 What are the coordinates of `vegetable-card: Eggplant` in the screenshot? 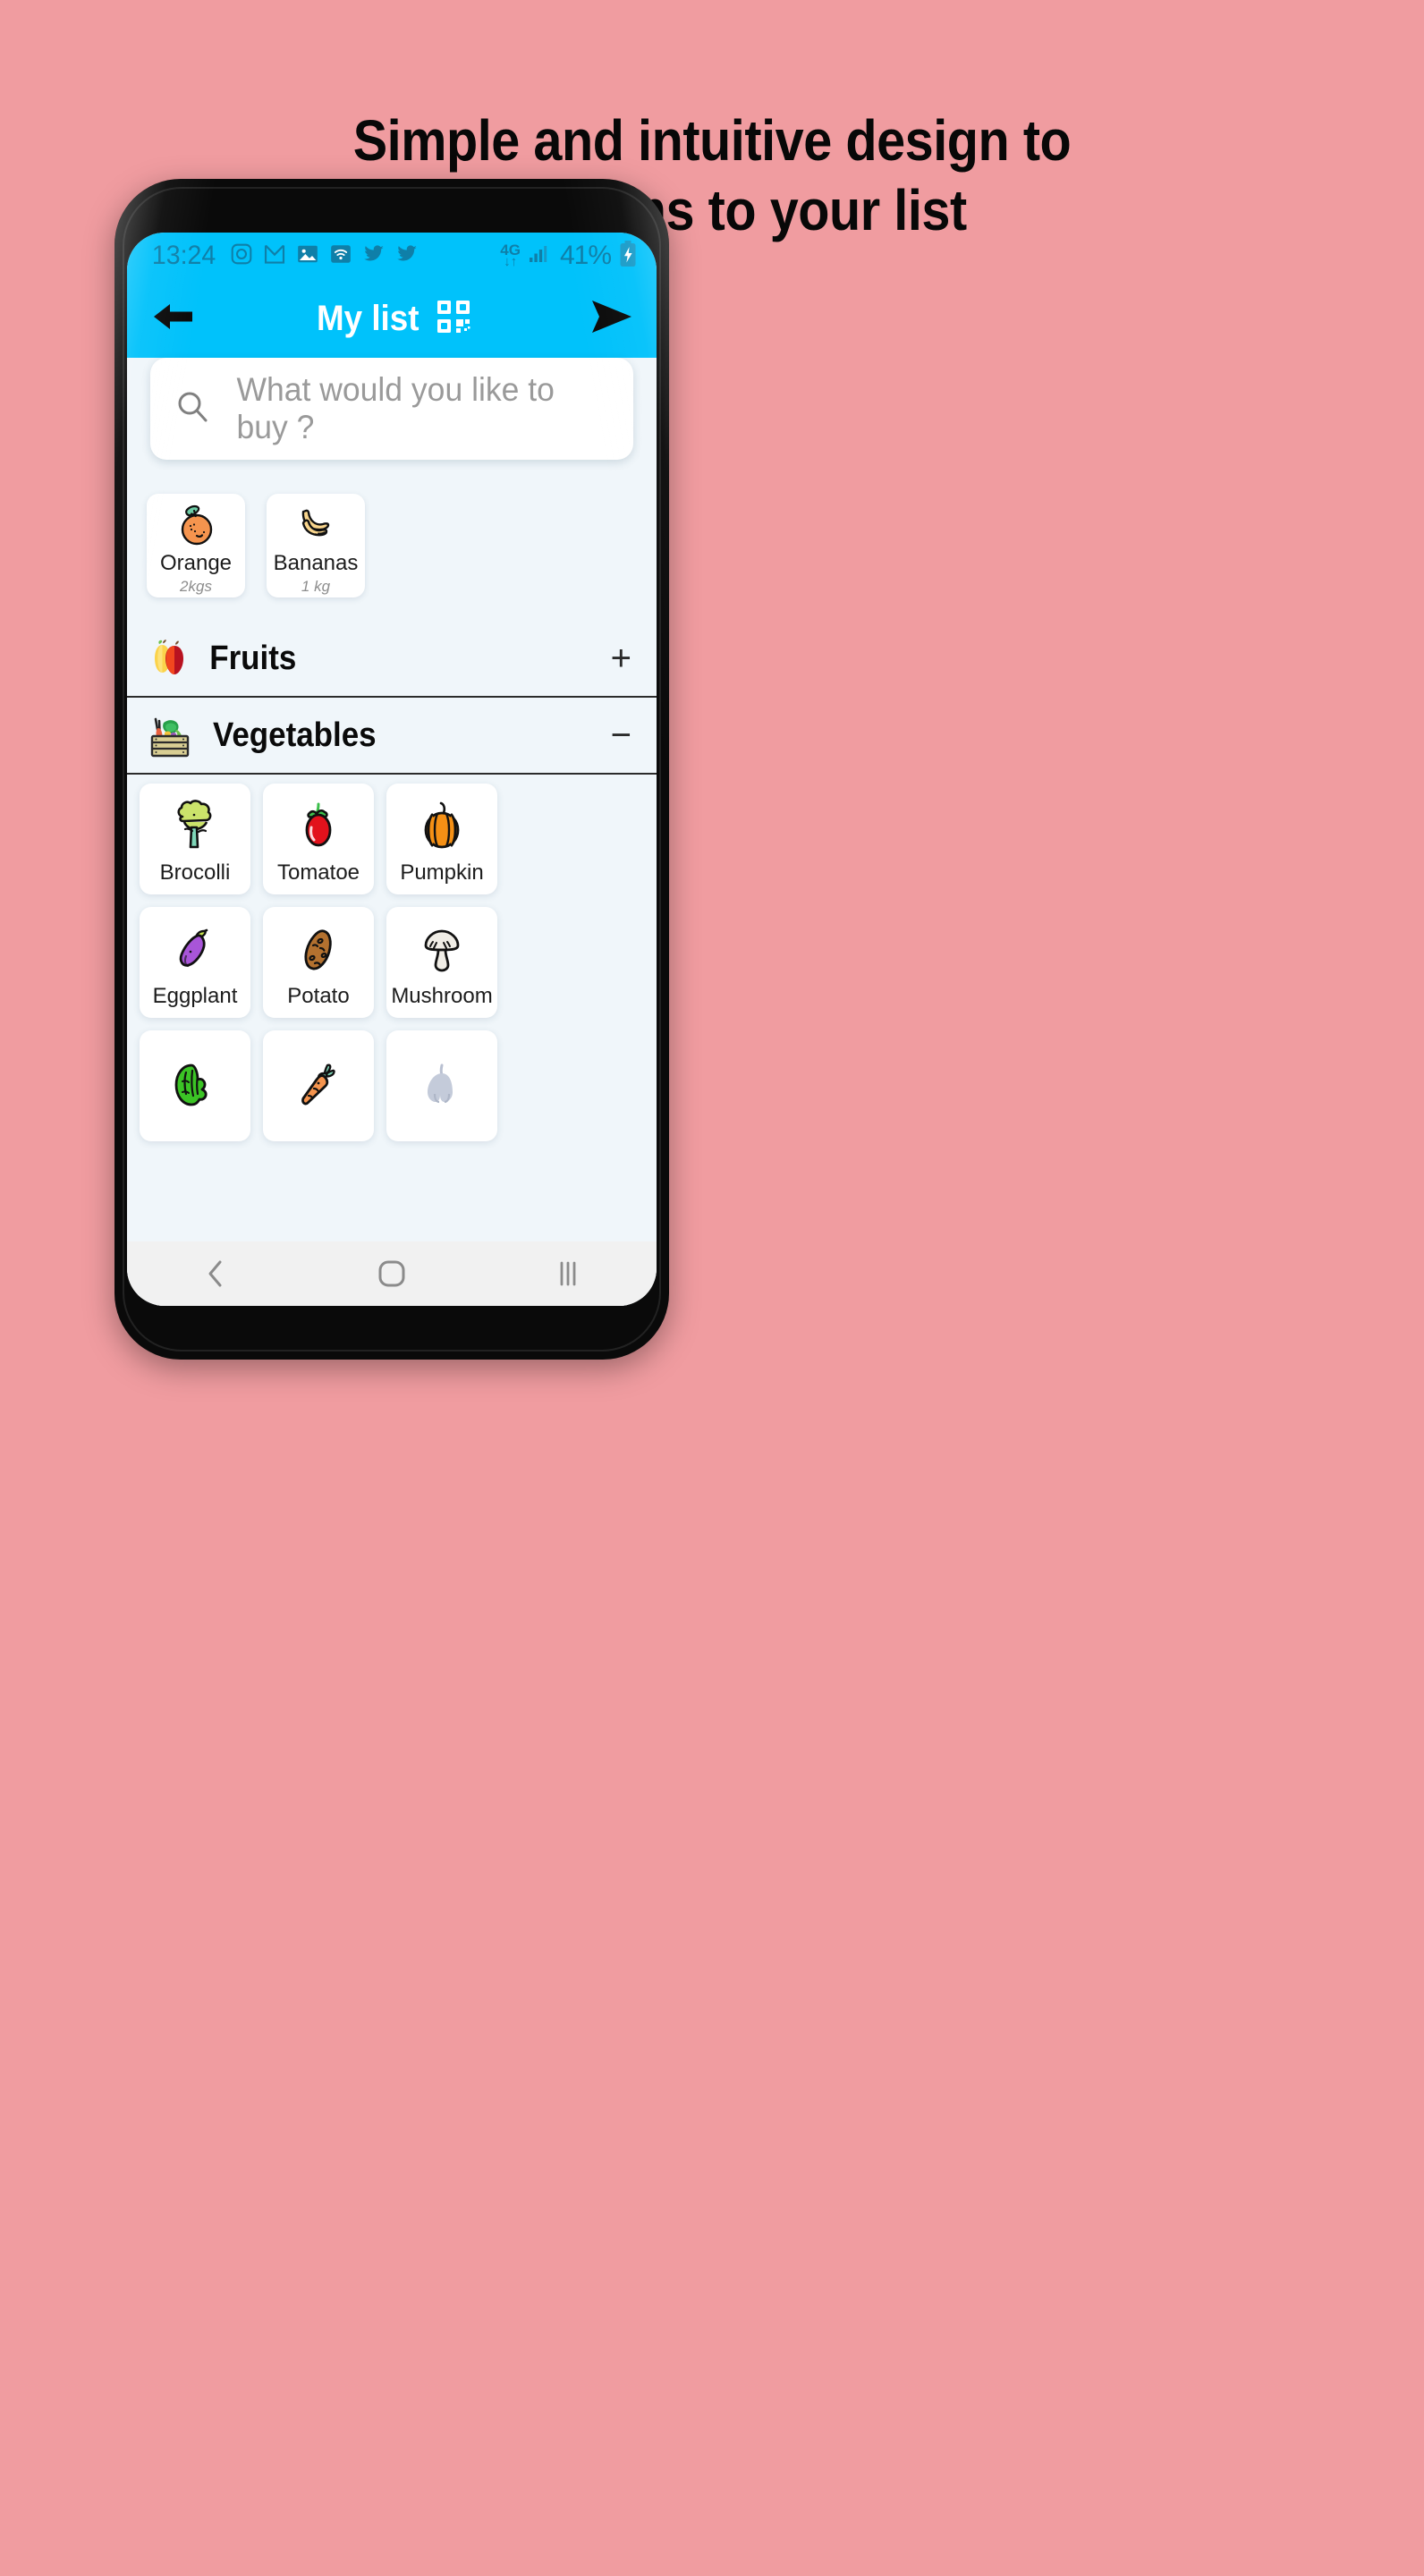 It's located at (195, 962).